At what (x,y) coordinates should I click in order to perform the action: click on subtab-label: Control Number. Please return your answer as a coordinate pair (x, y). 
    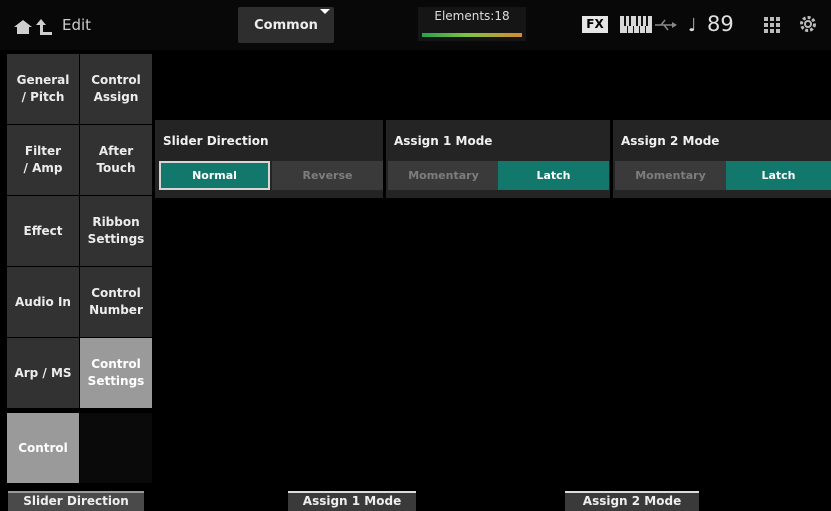
    Looking at the image, I should click on (116, 301).